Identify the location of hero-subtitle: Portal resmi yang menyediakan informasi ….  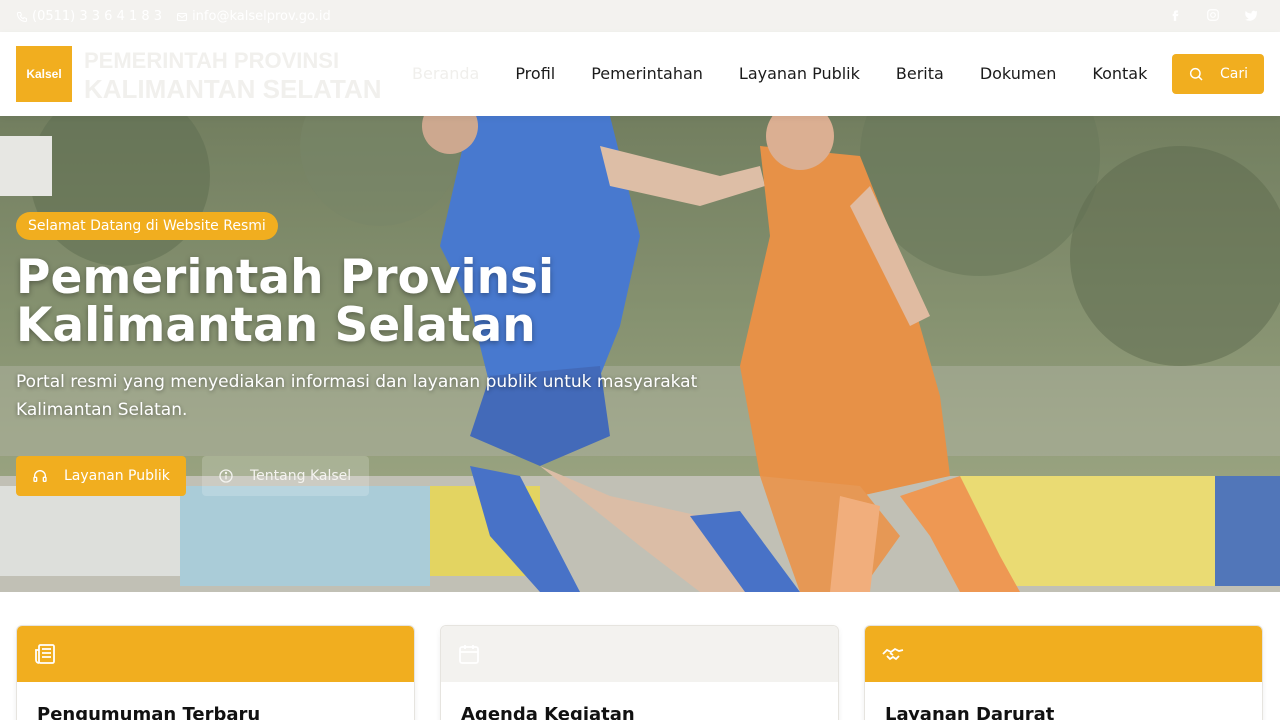
(357, 396).